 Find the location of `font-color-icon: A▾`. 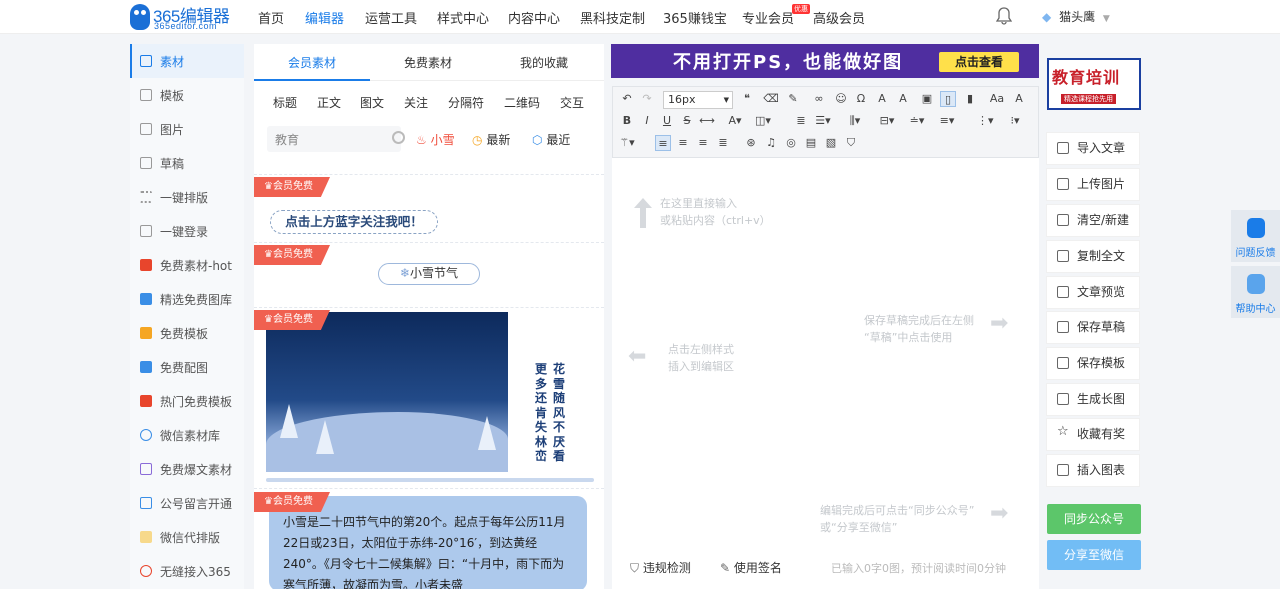

font-color-icon: A▾ is located at coordinates (735, 121).